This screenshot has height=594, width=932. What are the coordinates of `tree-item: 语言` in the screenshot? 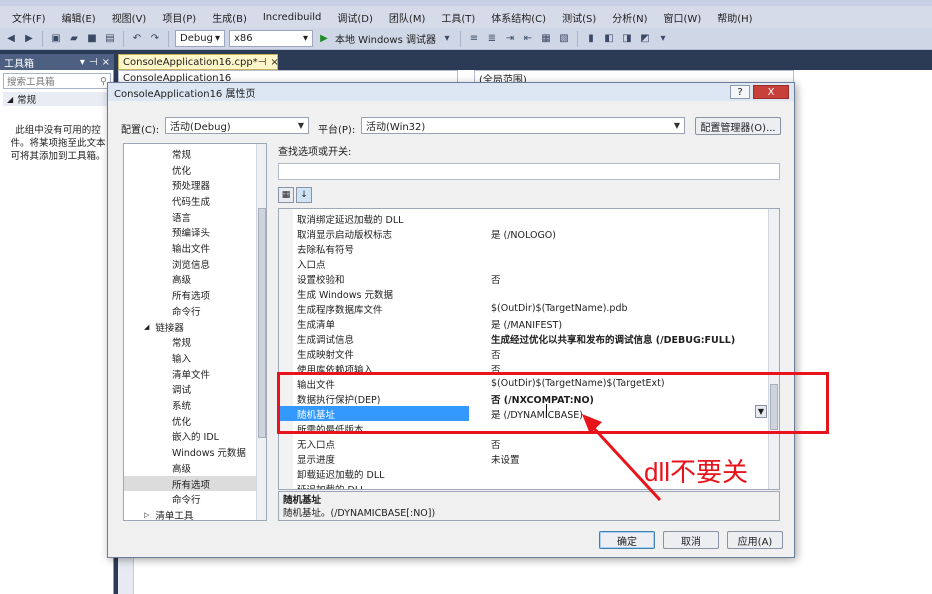 It's located at (190, 217).